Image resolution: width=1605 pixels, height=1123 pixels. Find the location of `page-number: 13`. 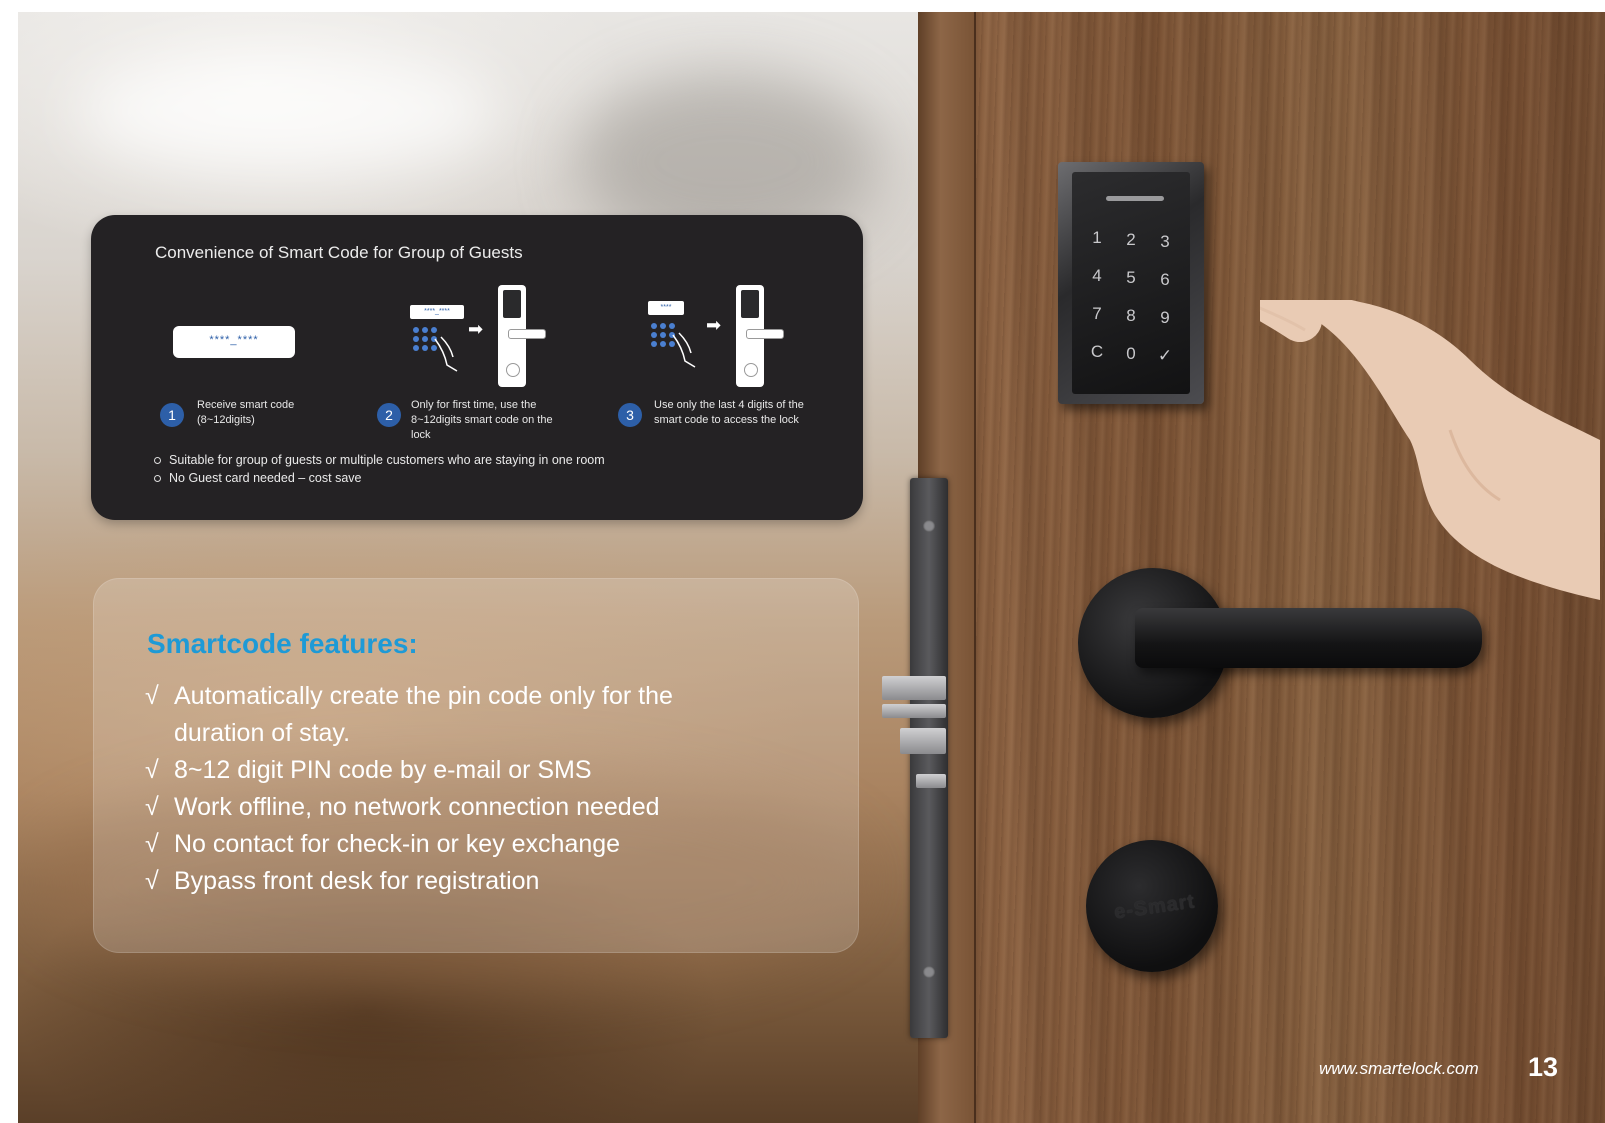

page-number: 13 is located at coordinates (1543, 1067).